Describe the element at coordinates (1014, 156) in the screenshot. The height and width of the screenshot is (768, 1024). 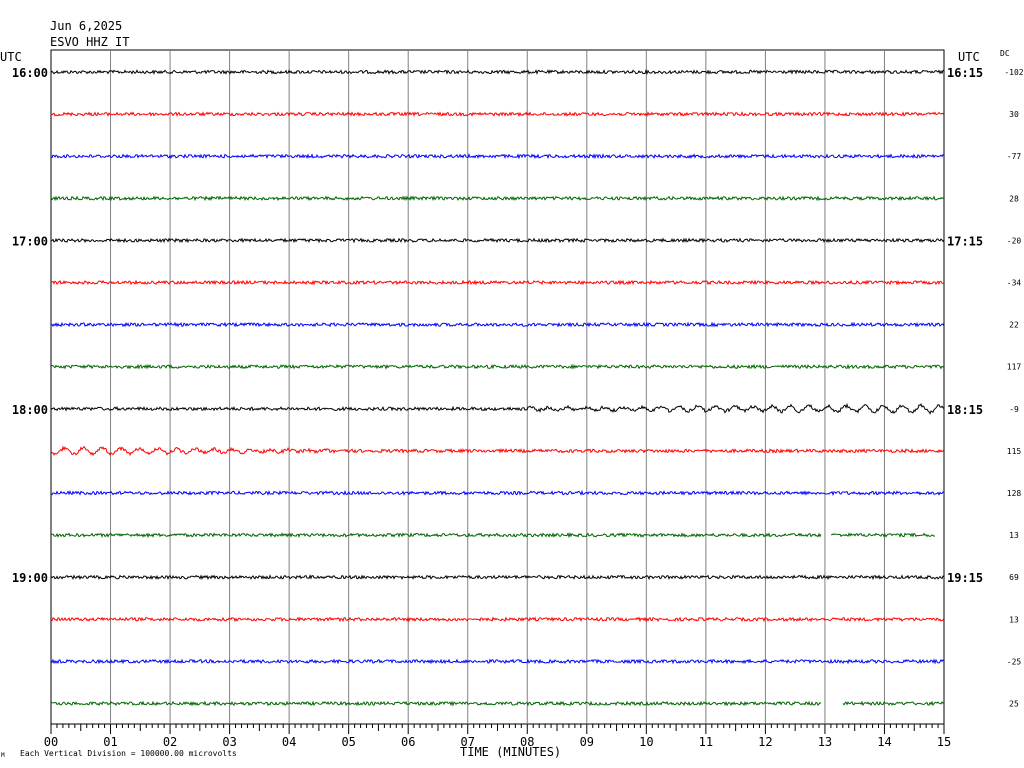
I see `dc-offset-label: -77` at that location.